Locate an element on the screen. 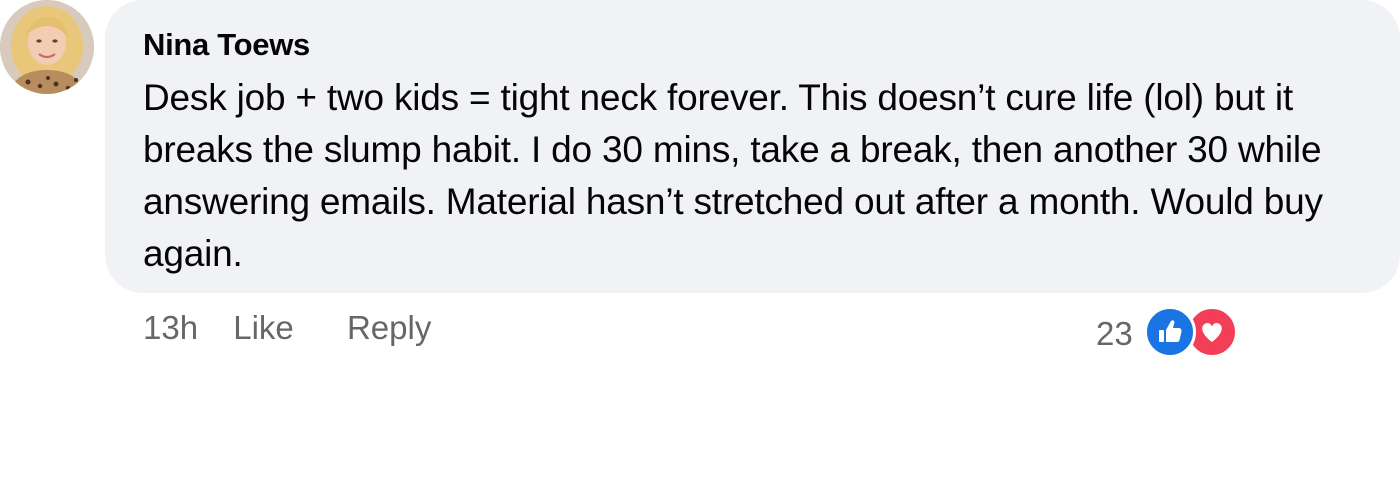  avatar is located at coordinates (47, 47).